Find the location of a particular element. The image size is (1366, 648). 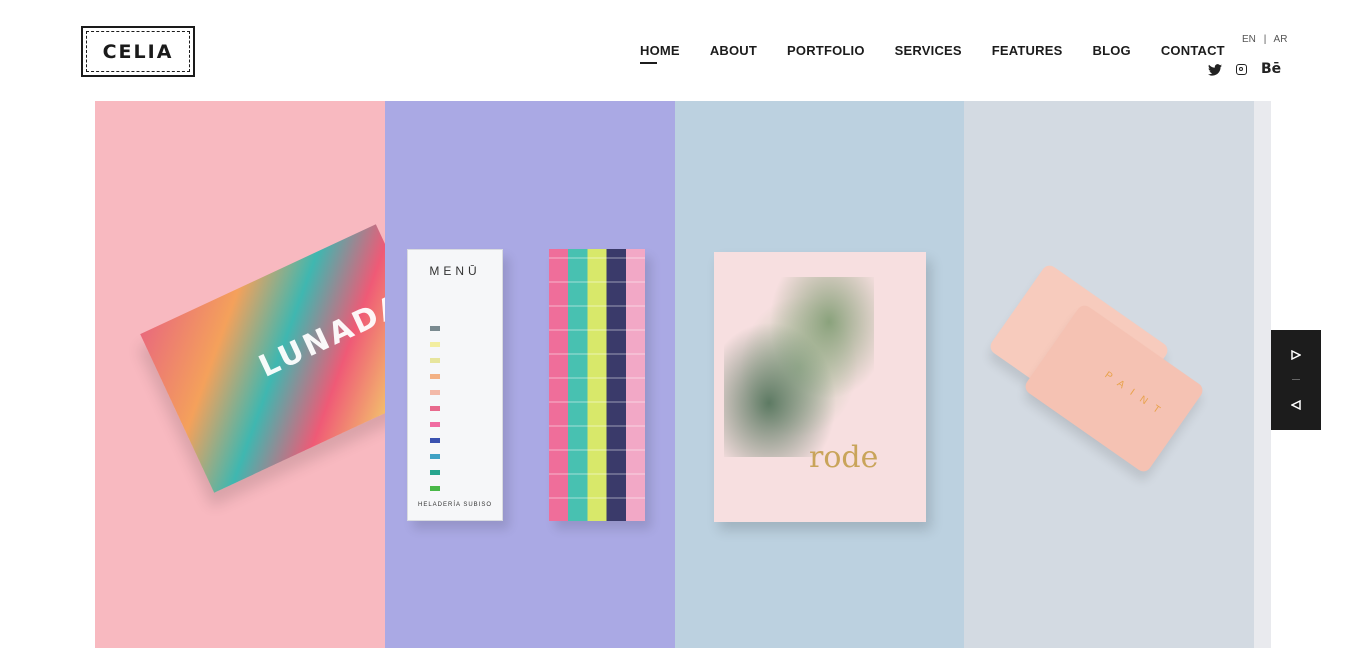

instagram-icon is located at coordinates (1241, 69).